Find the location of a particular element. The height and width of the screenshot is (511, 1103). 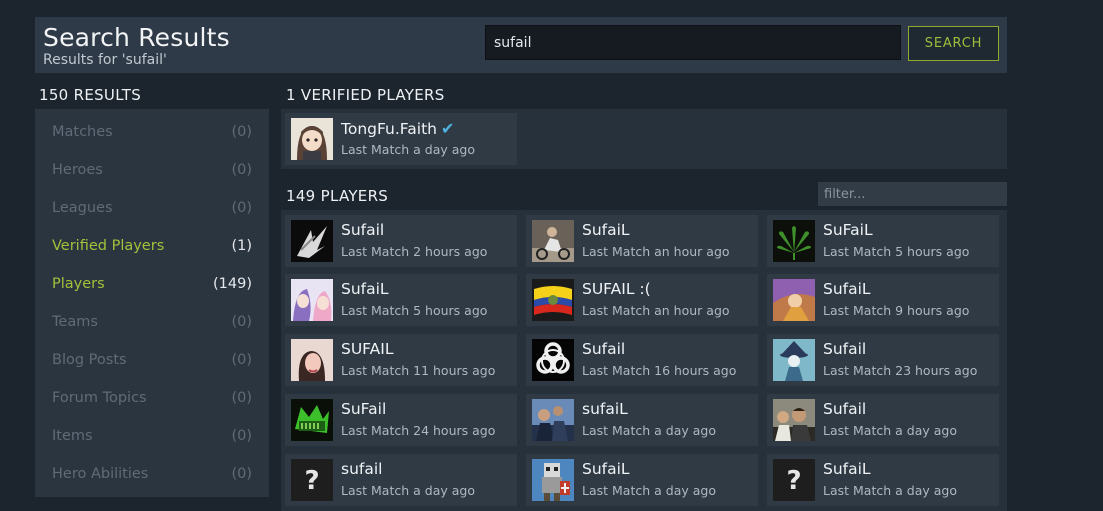

sidebar-item-verified-players: Verified Players (1) is located at coordinates (152, 247).